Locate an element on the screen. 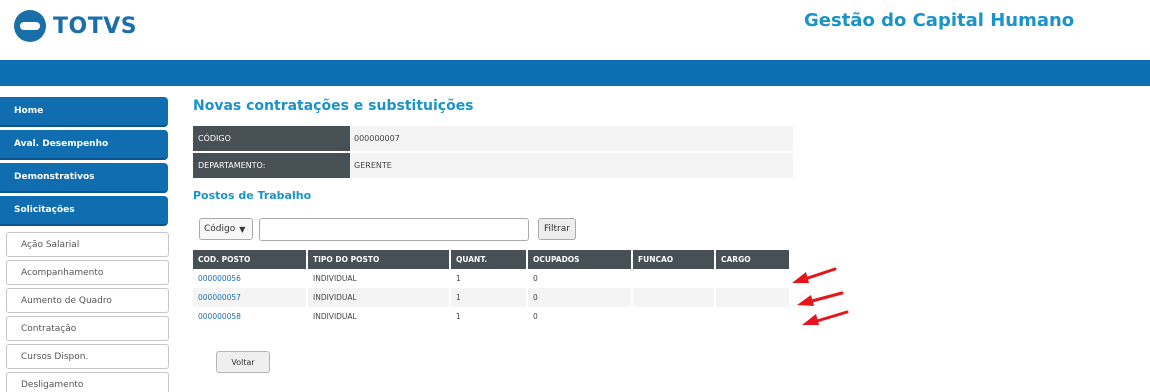  cod-posto-link: 000000058 is located at coordinates (249, 316).